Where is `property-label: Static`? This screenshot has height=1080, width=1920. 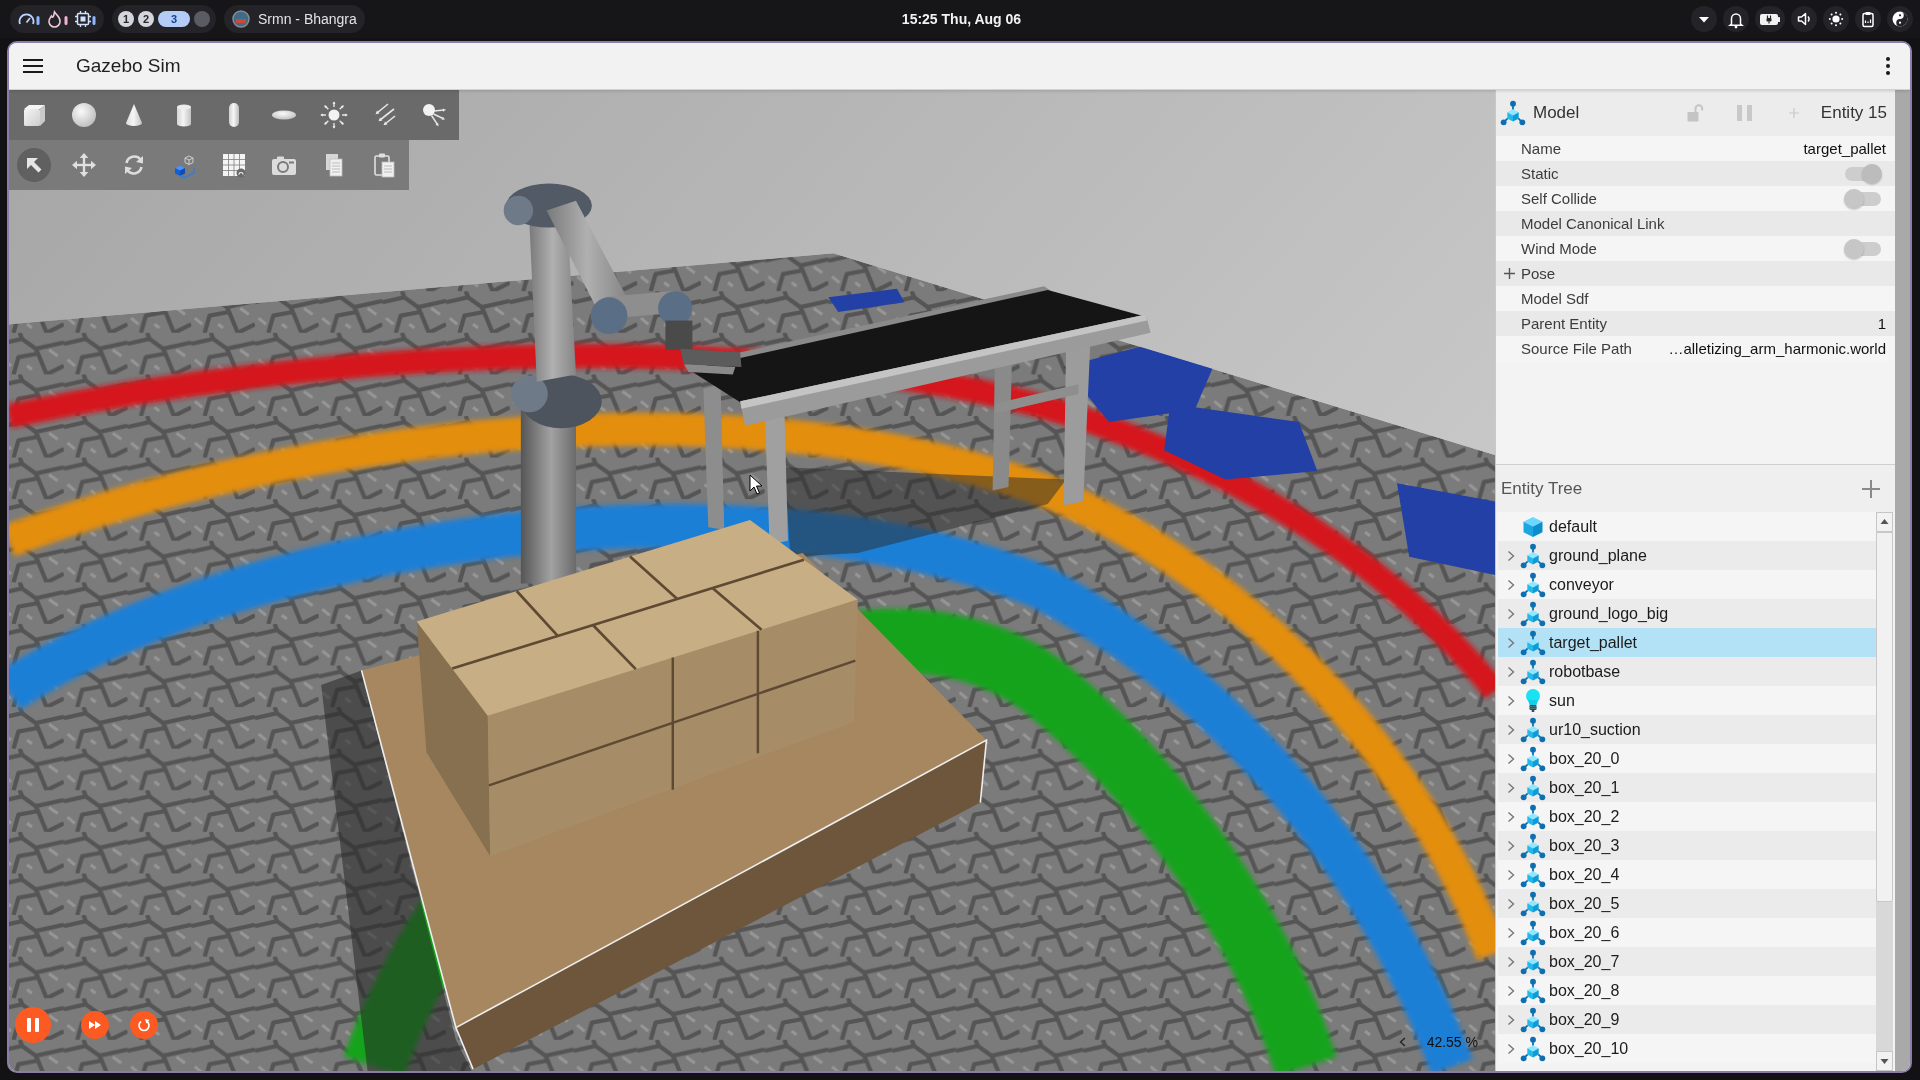
property-label: Static is located at coordinates (1540, 173).